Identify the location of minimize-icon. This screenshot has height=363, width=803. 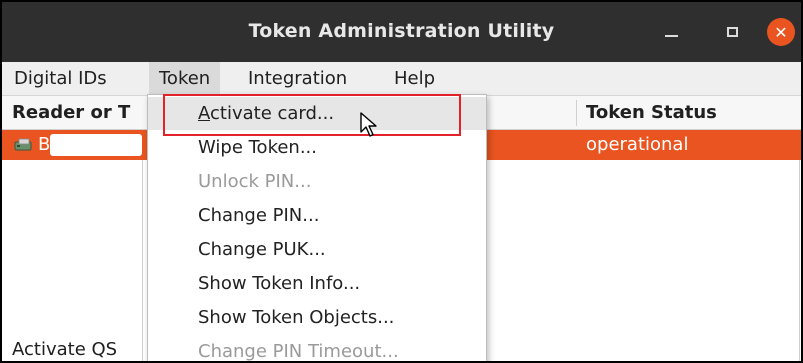
(671, 36).